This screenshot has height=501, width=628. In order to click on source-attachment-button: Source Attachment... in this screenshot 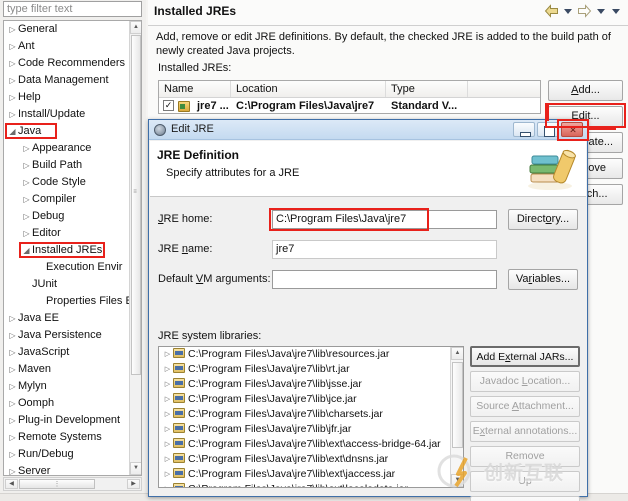, I will do `click(525, 406)`.